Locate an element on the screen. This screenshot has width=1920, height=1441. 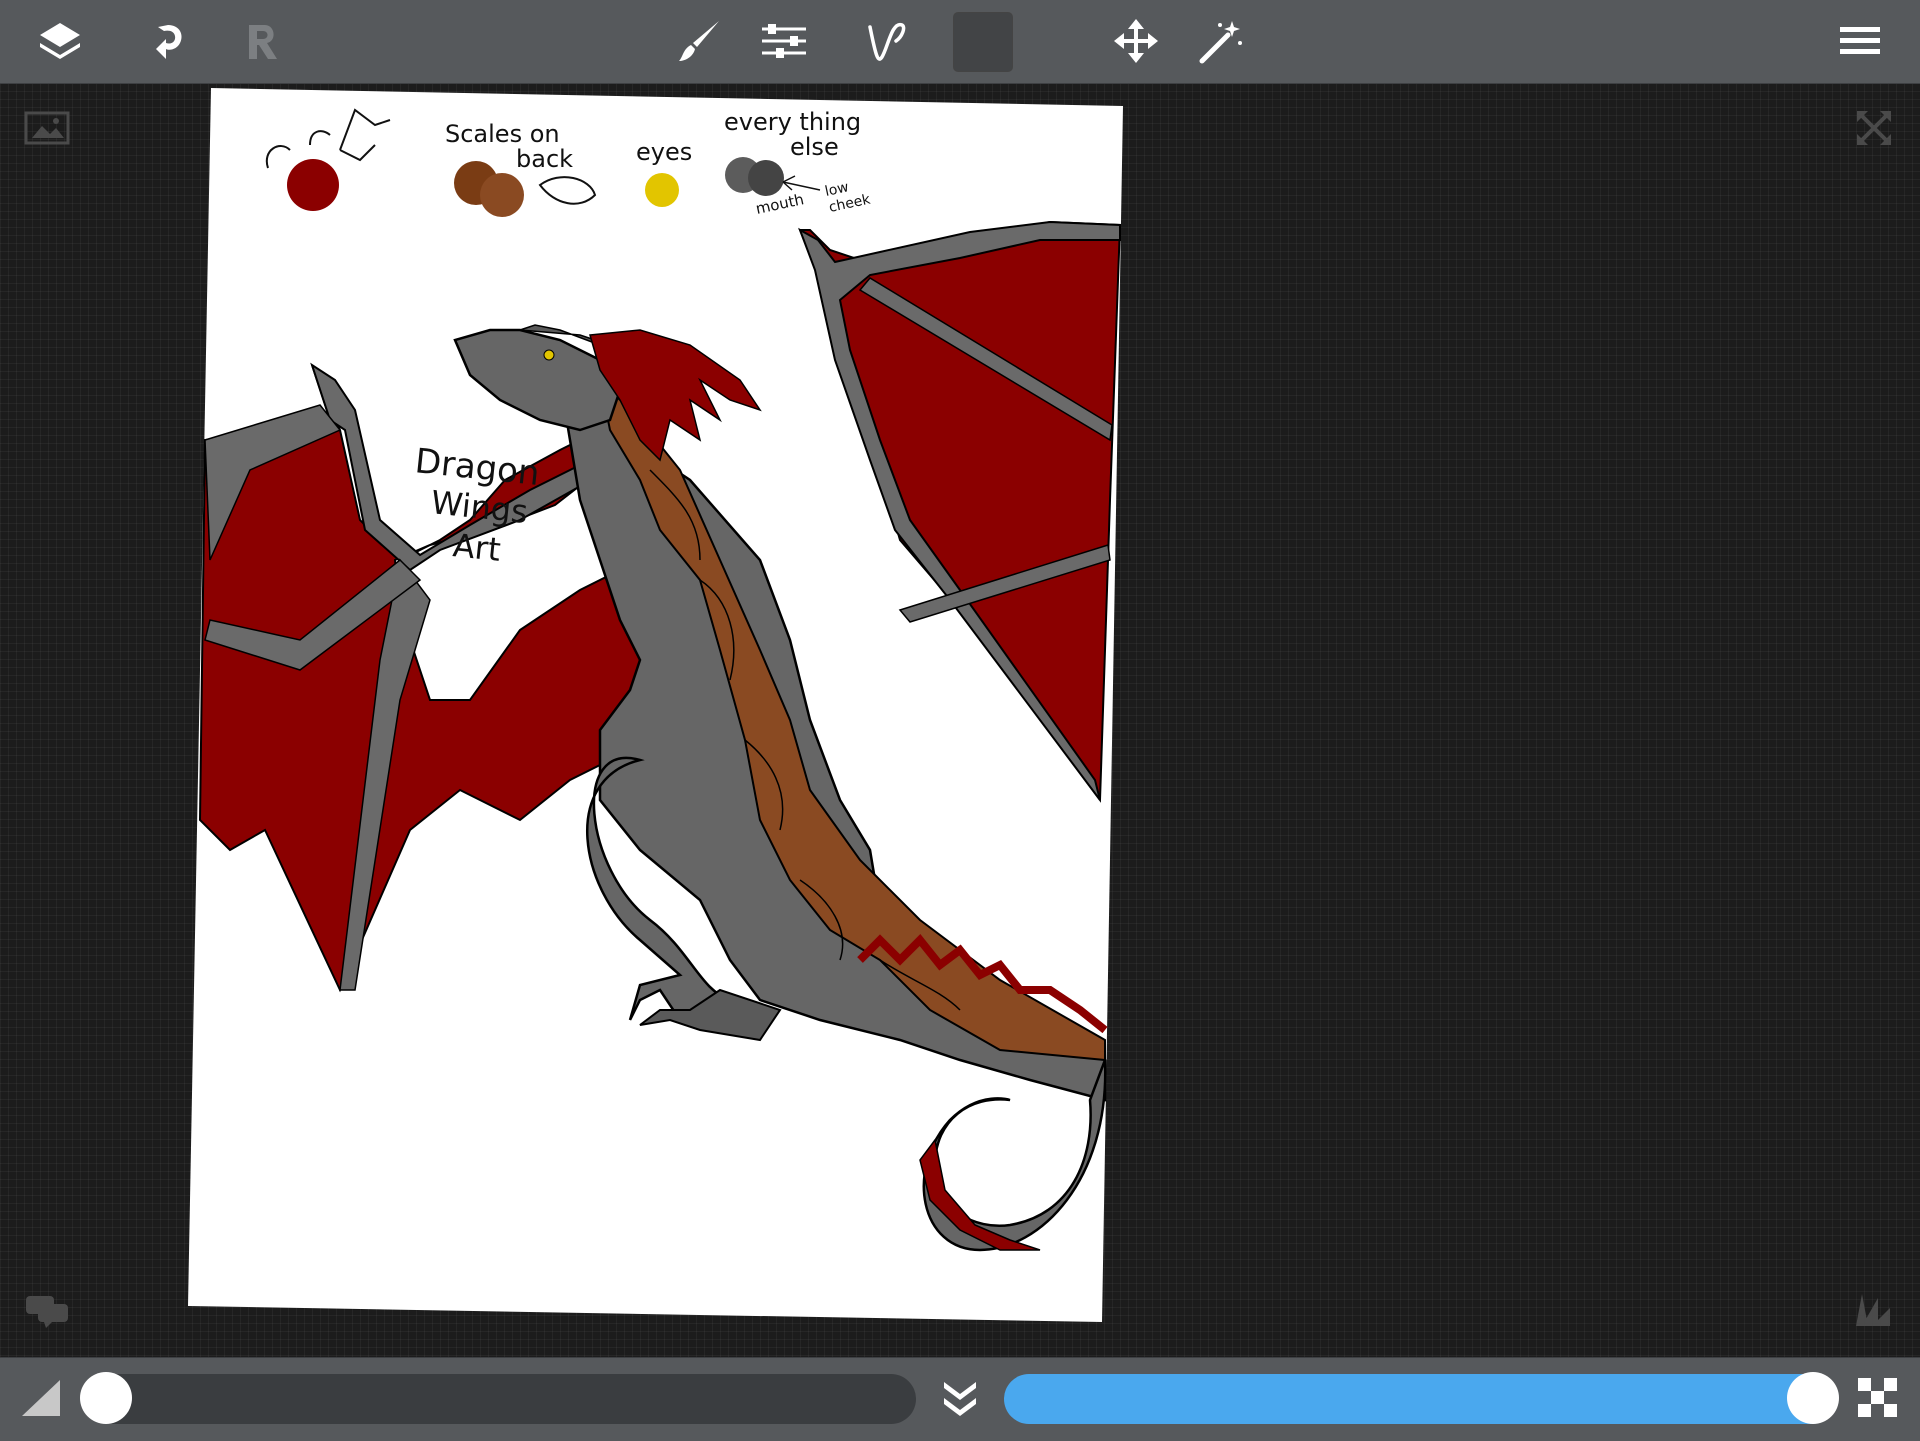
magic-wand-icon is located at coordinates (1222, 41).